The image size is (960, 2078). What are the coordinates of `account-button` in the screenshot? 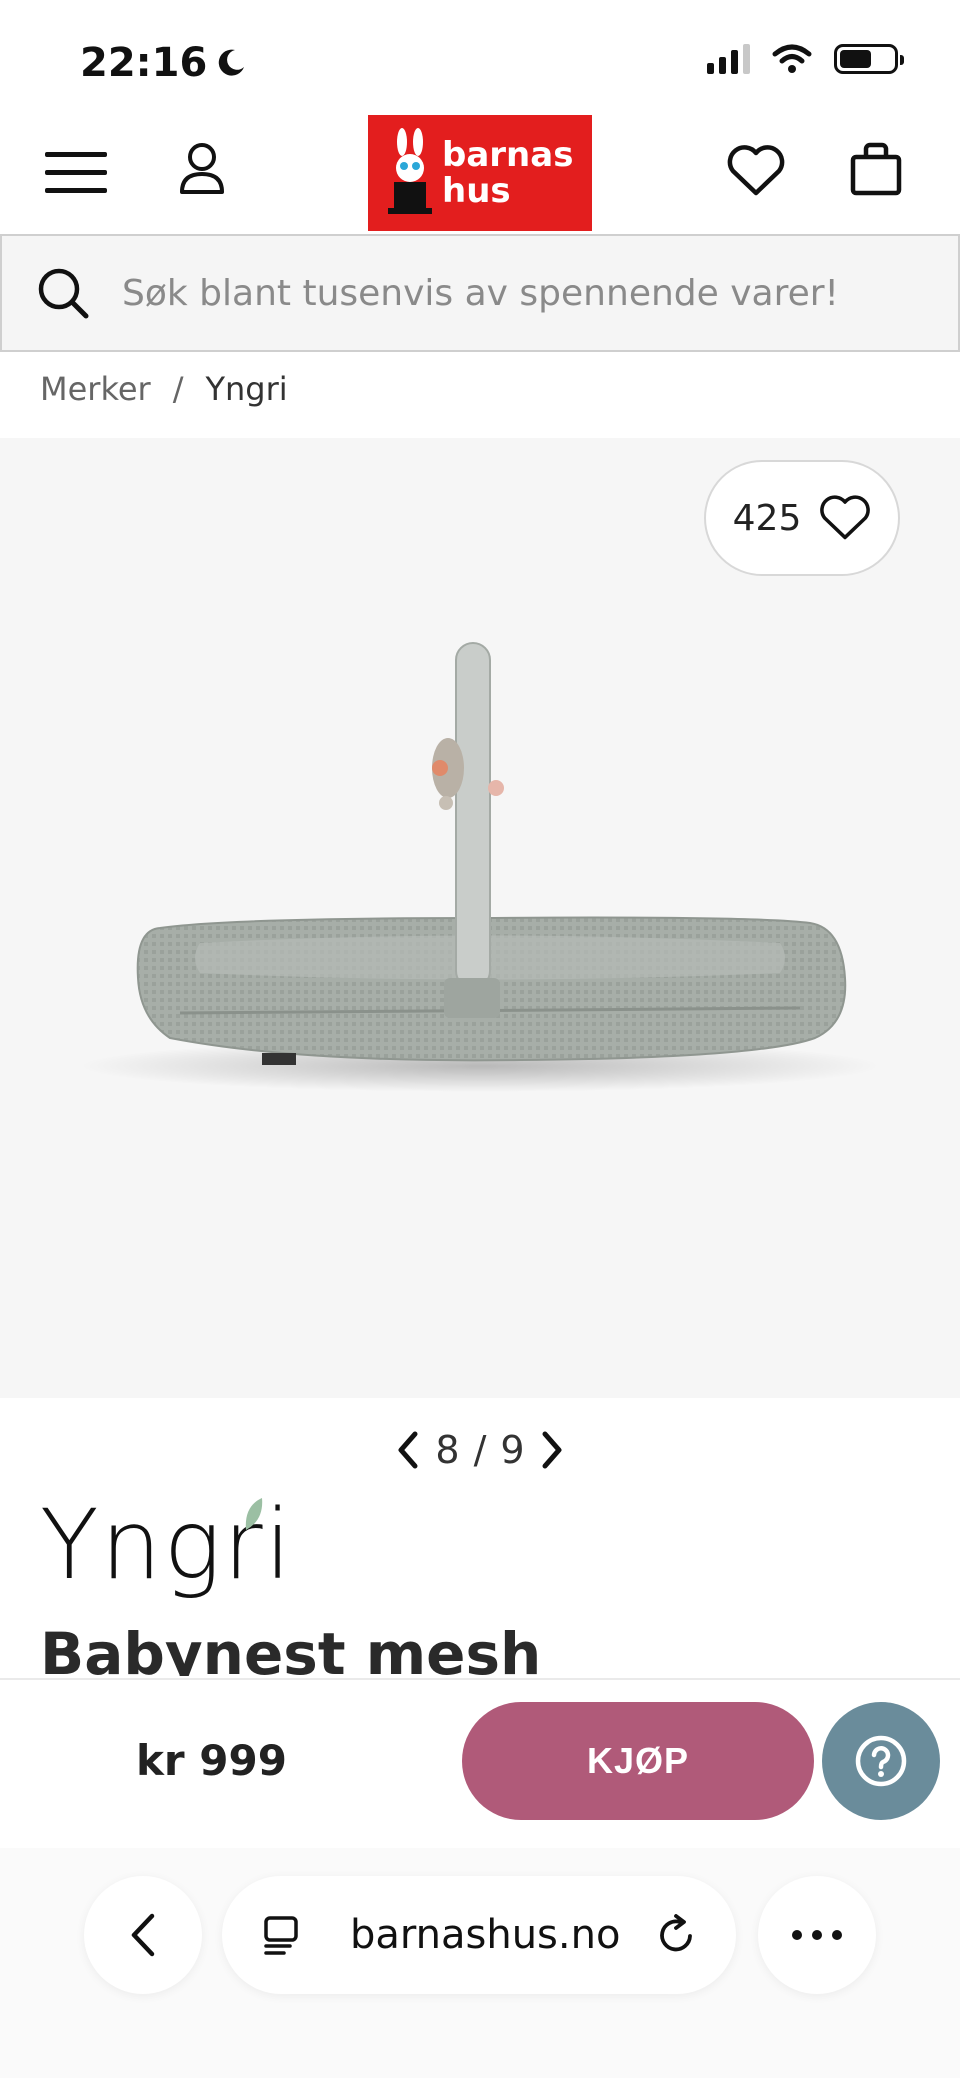 It's located at (202, 169).